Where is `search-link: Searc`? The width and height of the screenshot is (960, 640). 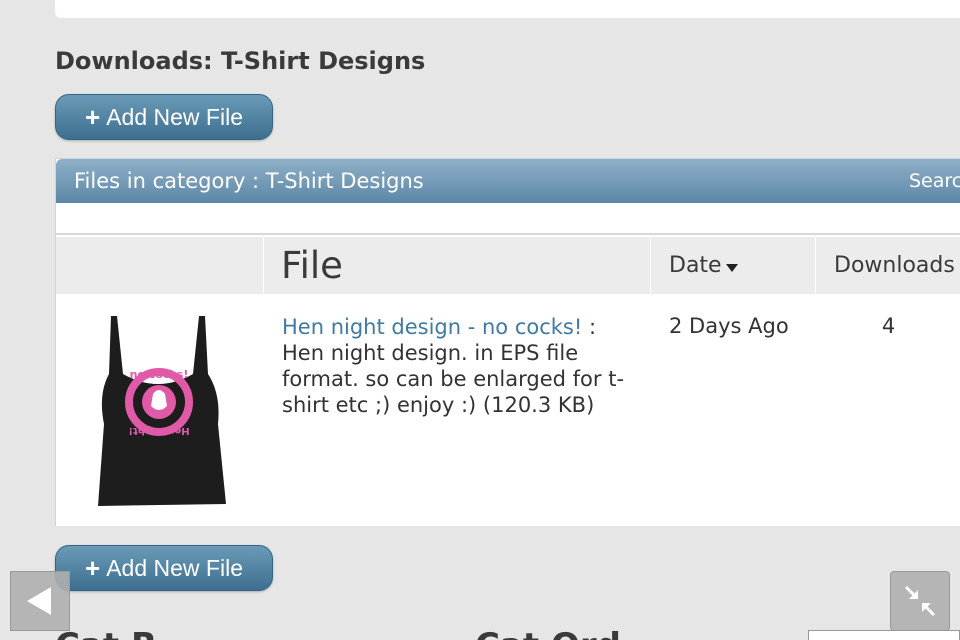
search-link: Searc is located at coordinates (934, 181).